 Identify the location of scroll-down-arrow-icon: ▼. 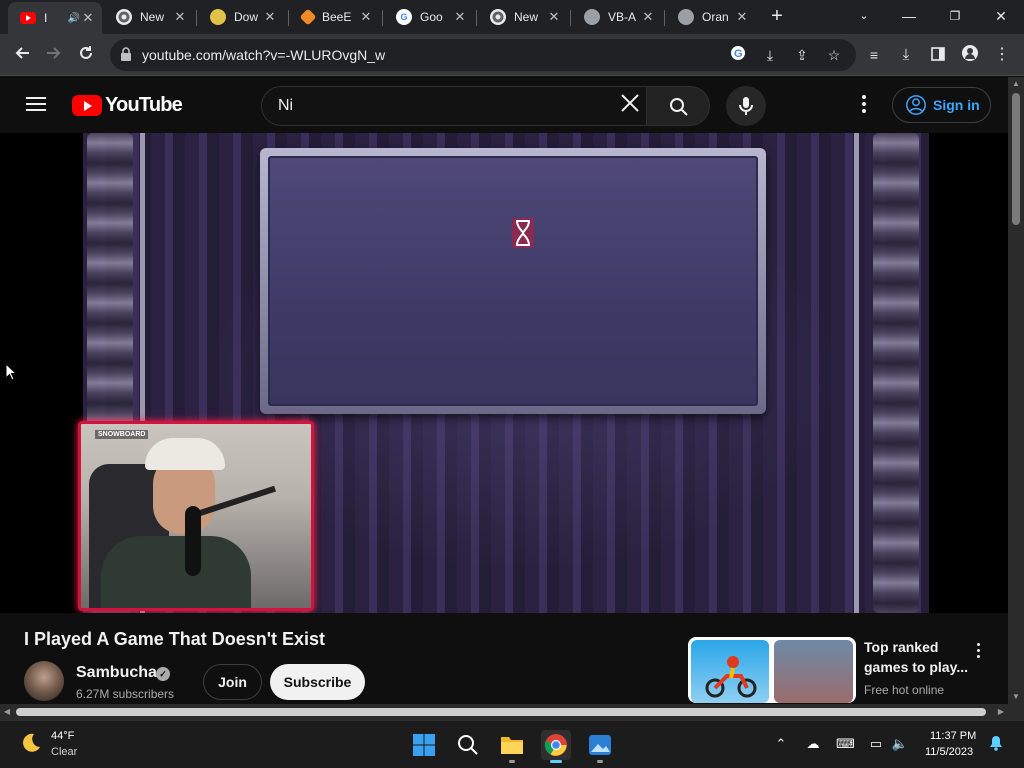
(1016, 697).